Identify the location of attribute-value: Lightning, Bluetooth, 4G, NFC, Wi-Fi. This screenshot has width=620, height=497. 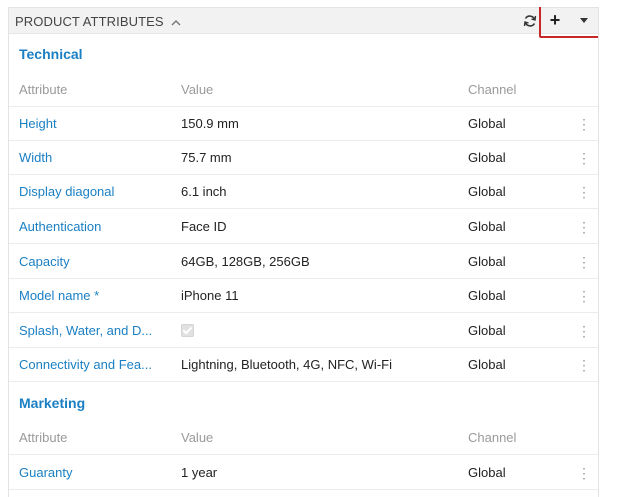
(286, 364).